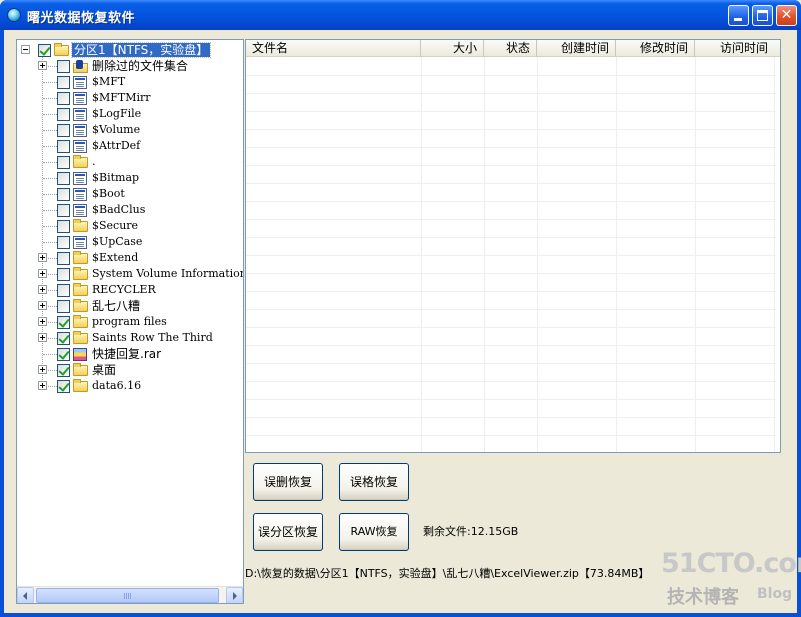  What do you see at coordinates (130, 162) in the screenshot?
I see `tree-item: .` at bounding box center [130, 162].